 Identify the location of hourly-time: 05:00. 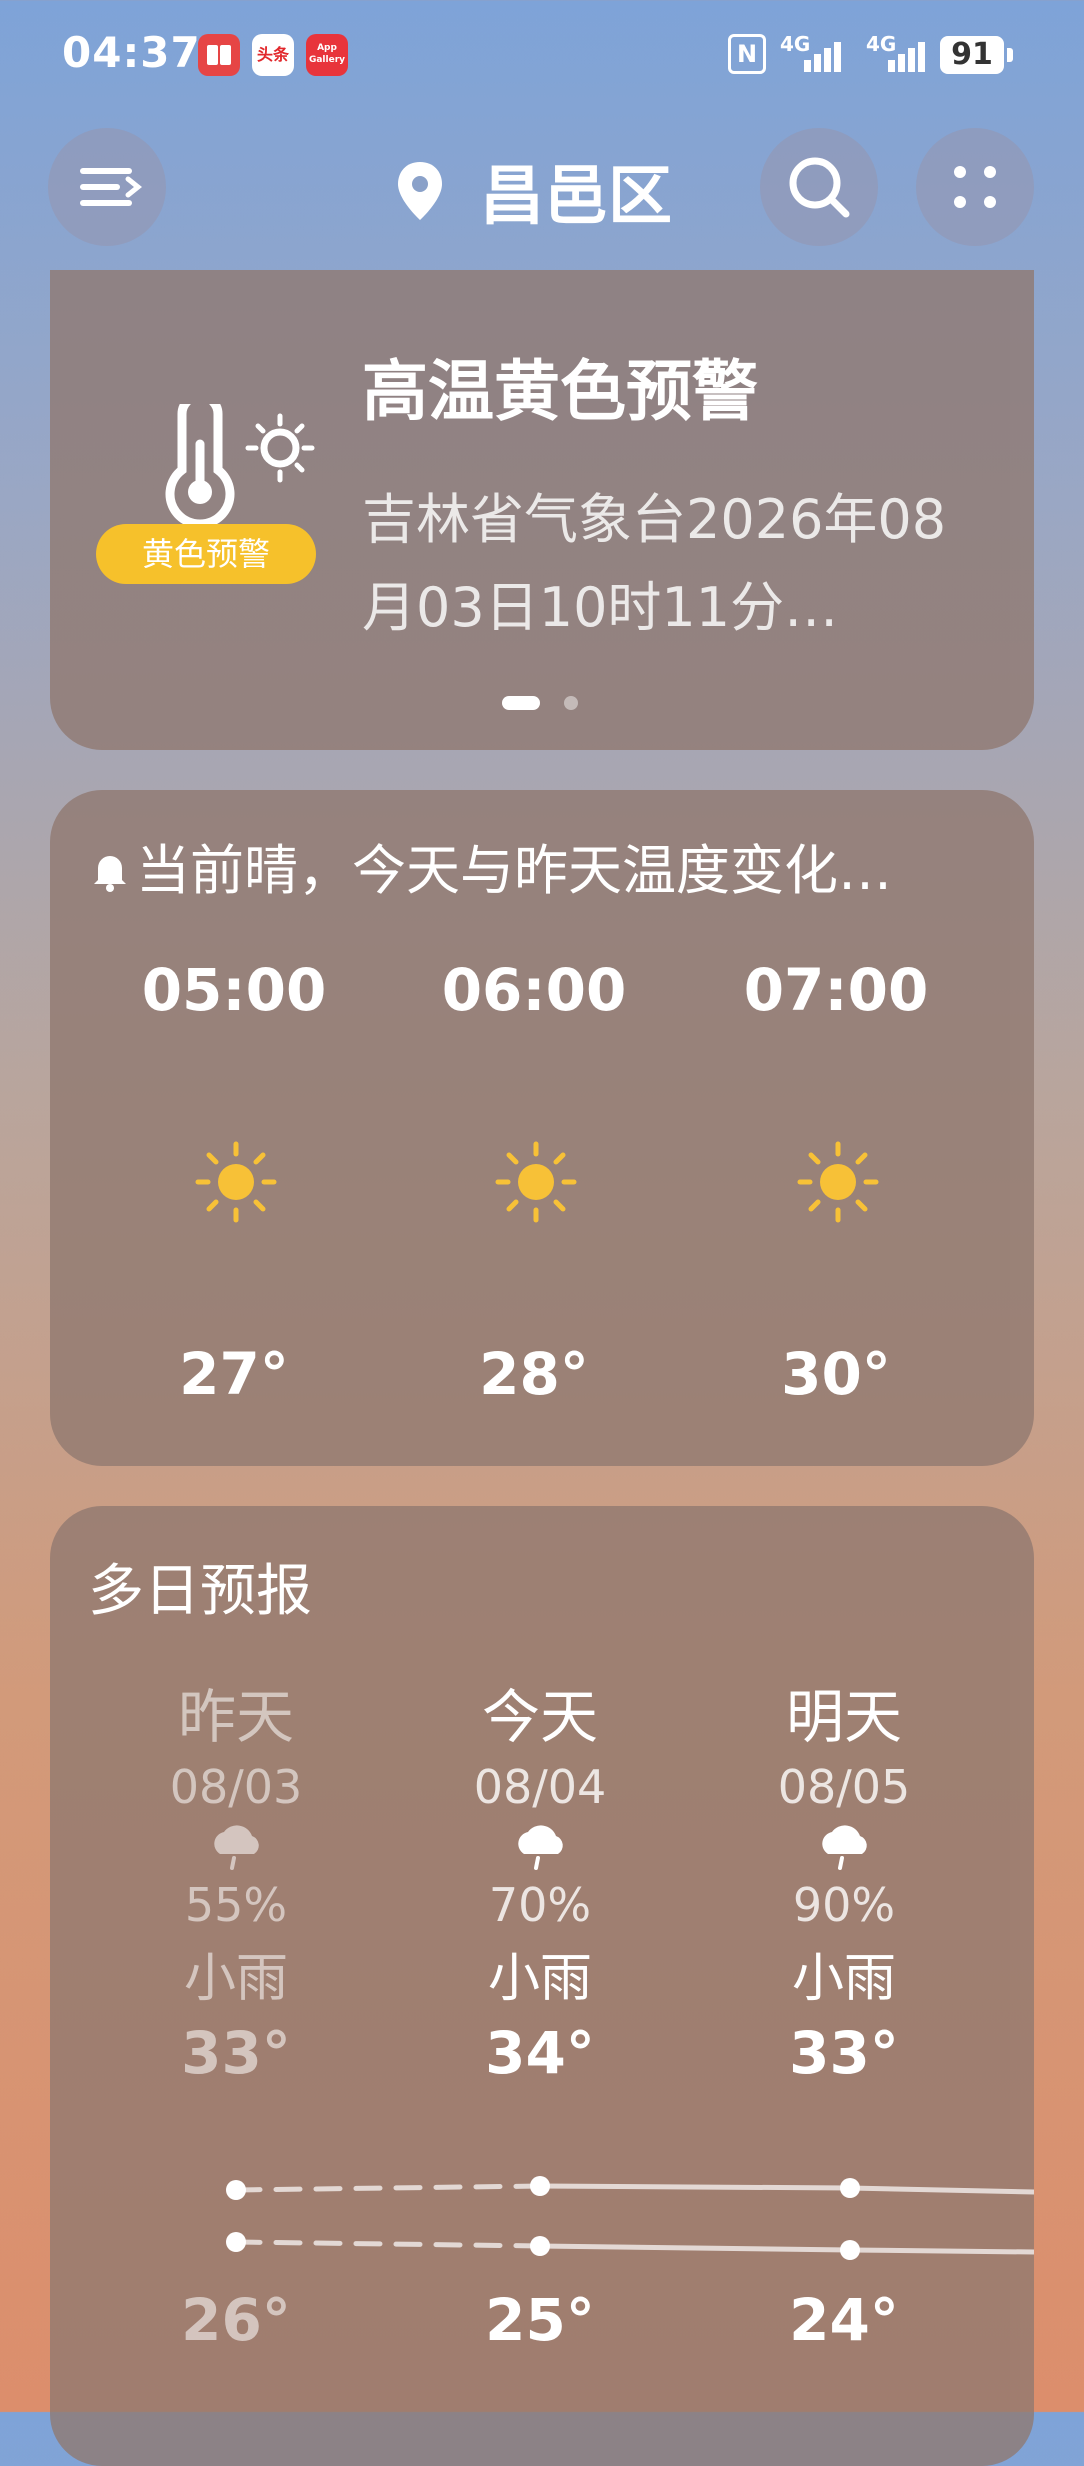
(234, 990).